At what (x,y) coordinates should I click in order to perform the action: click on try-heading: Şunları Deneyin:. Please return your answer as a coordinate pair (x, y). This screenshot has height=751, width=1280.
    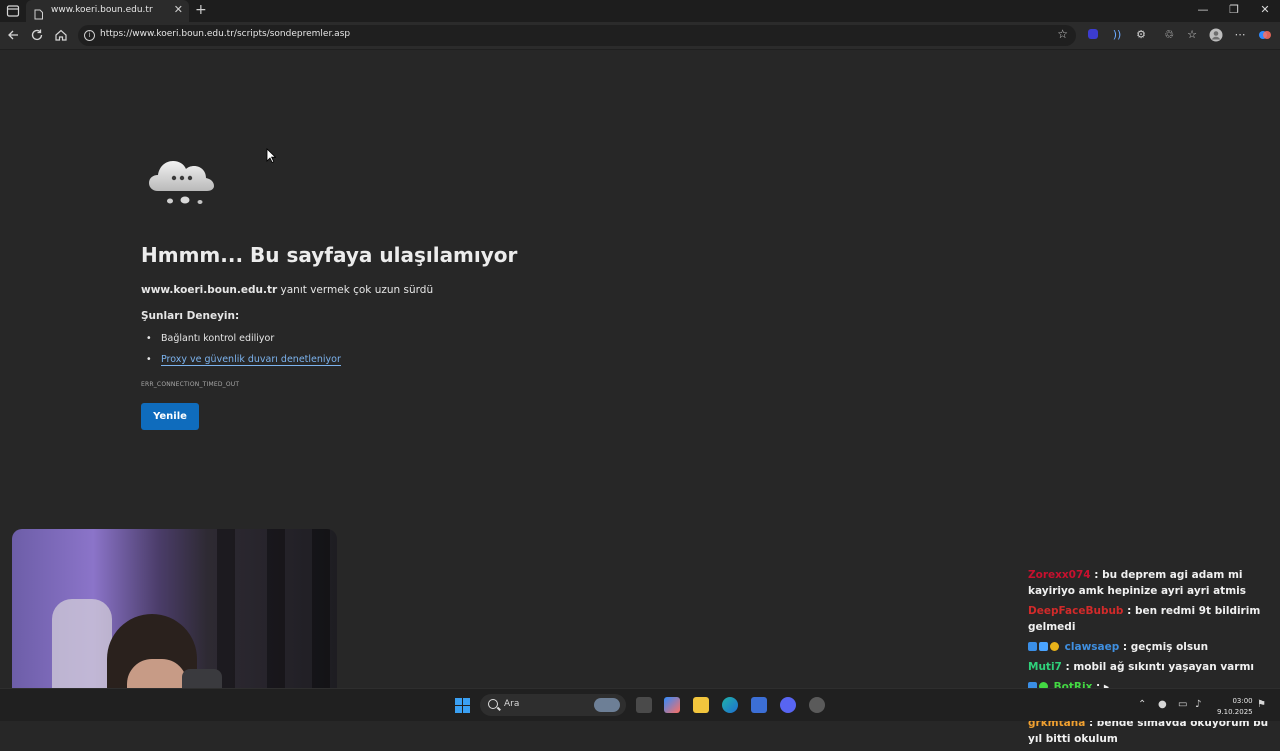
    Looking at the image, I should click on (190, 316).